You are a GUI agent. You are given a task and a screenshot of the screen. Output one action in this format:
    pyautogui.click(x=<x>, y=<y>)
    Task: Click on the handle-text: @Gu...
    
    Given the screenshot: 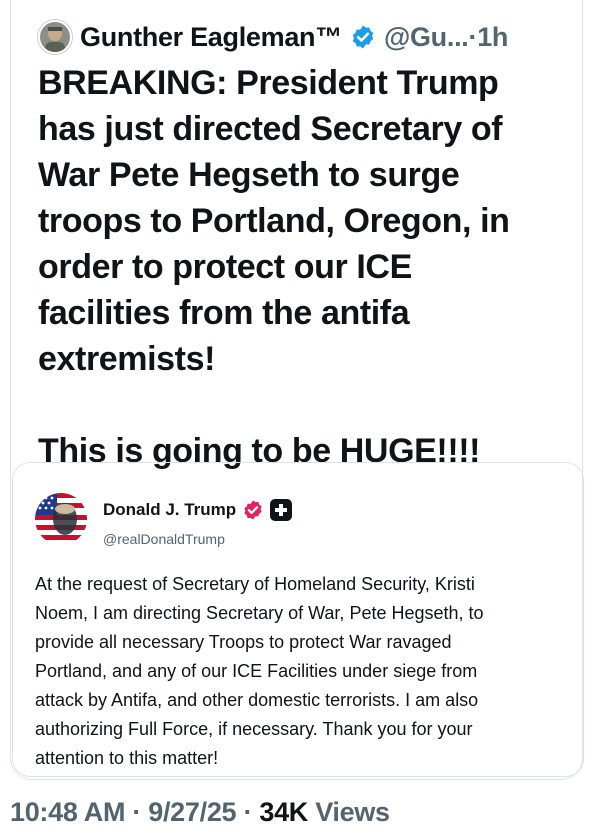 What is the action you would take?
    pyautogui.click(x=426, y=37)
    